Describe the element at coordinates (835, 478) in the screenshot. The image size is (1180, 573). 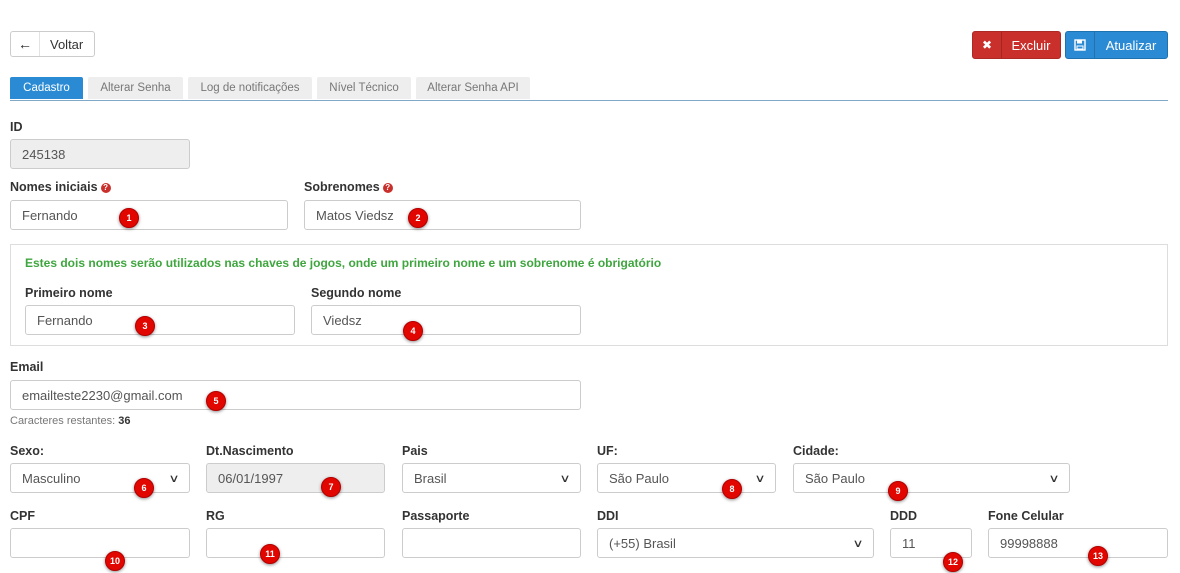
I see `cidade-select-value: São Paulo` at that location.